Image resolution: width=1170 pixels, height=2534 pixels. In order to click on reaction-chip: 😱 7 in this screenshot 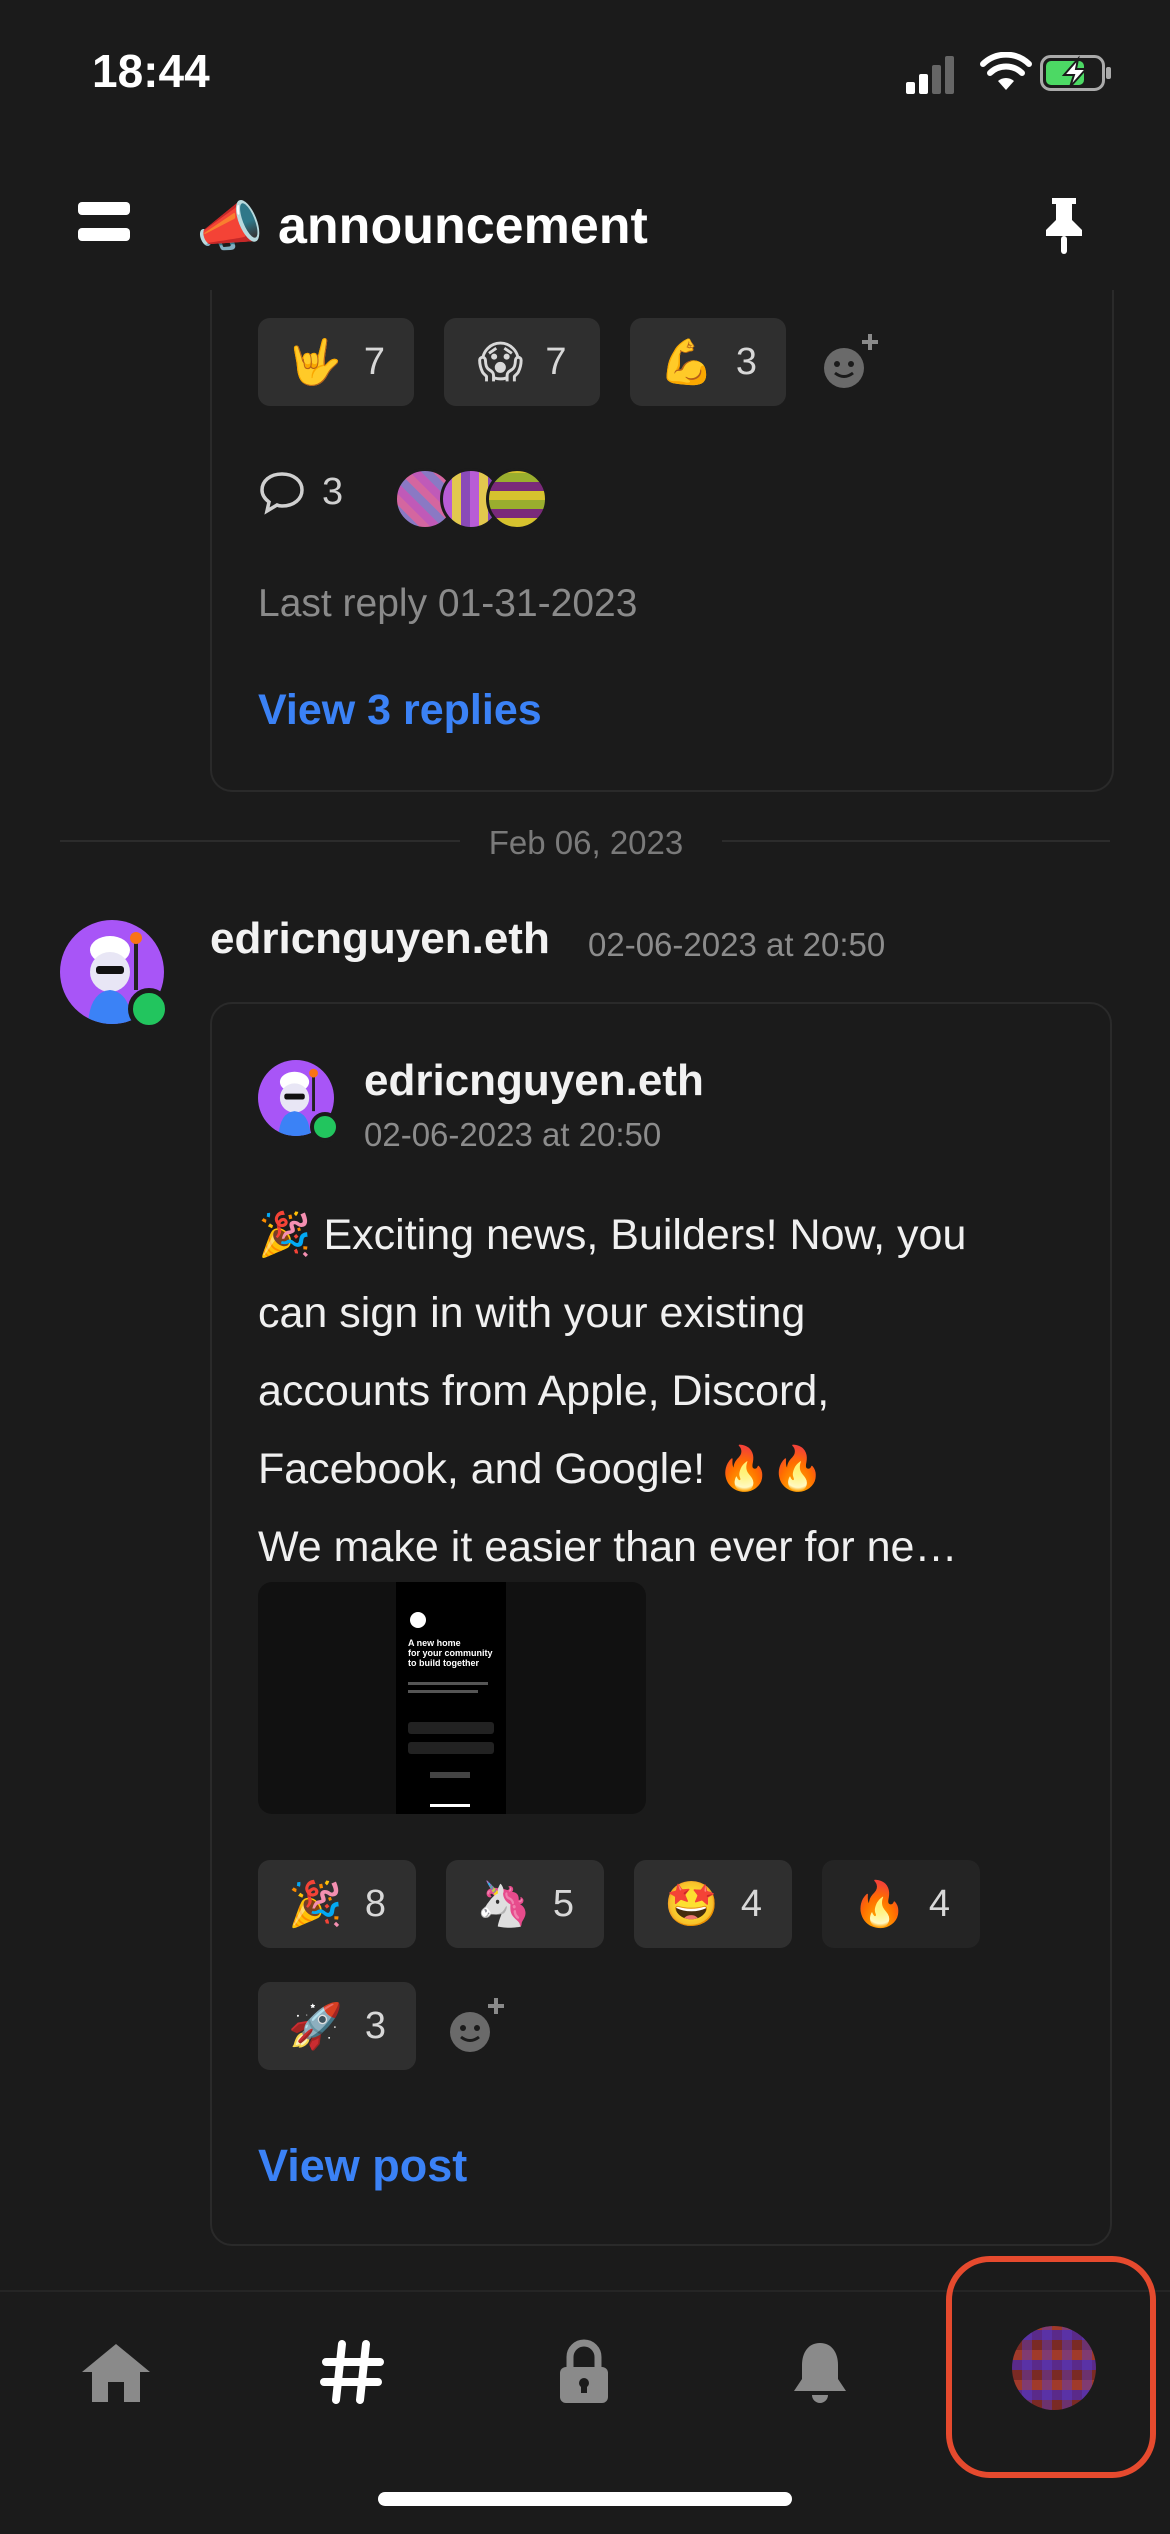, I will do `click(522, 362)`.